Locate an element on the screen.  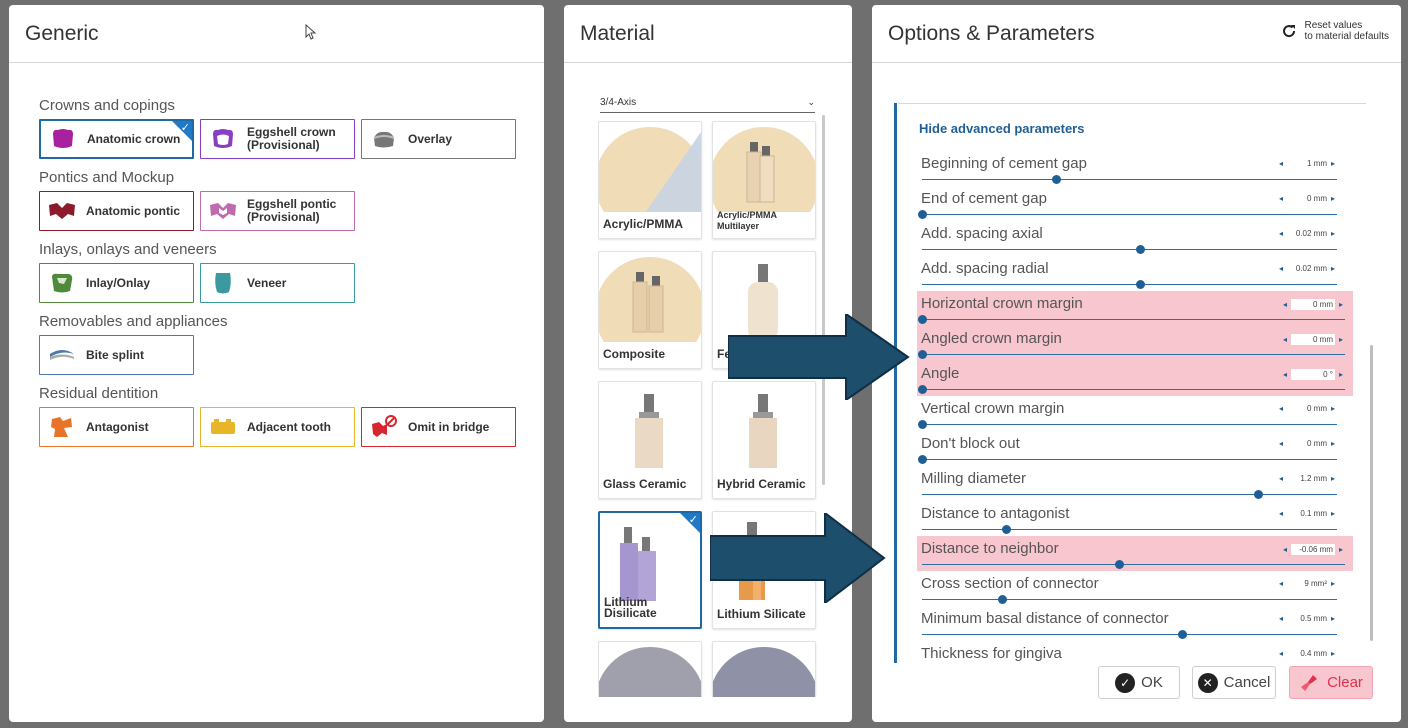
restoration-type-tile: Veneer is located at coordinates (277, 283).